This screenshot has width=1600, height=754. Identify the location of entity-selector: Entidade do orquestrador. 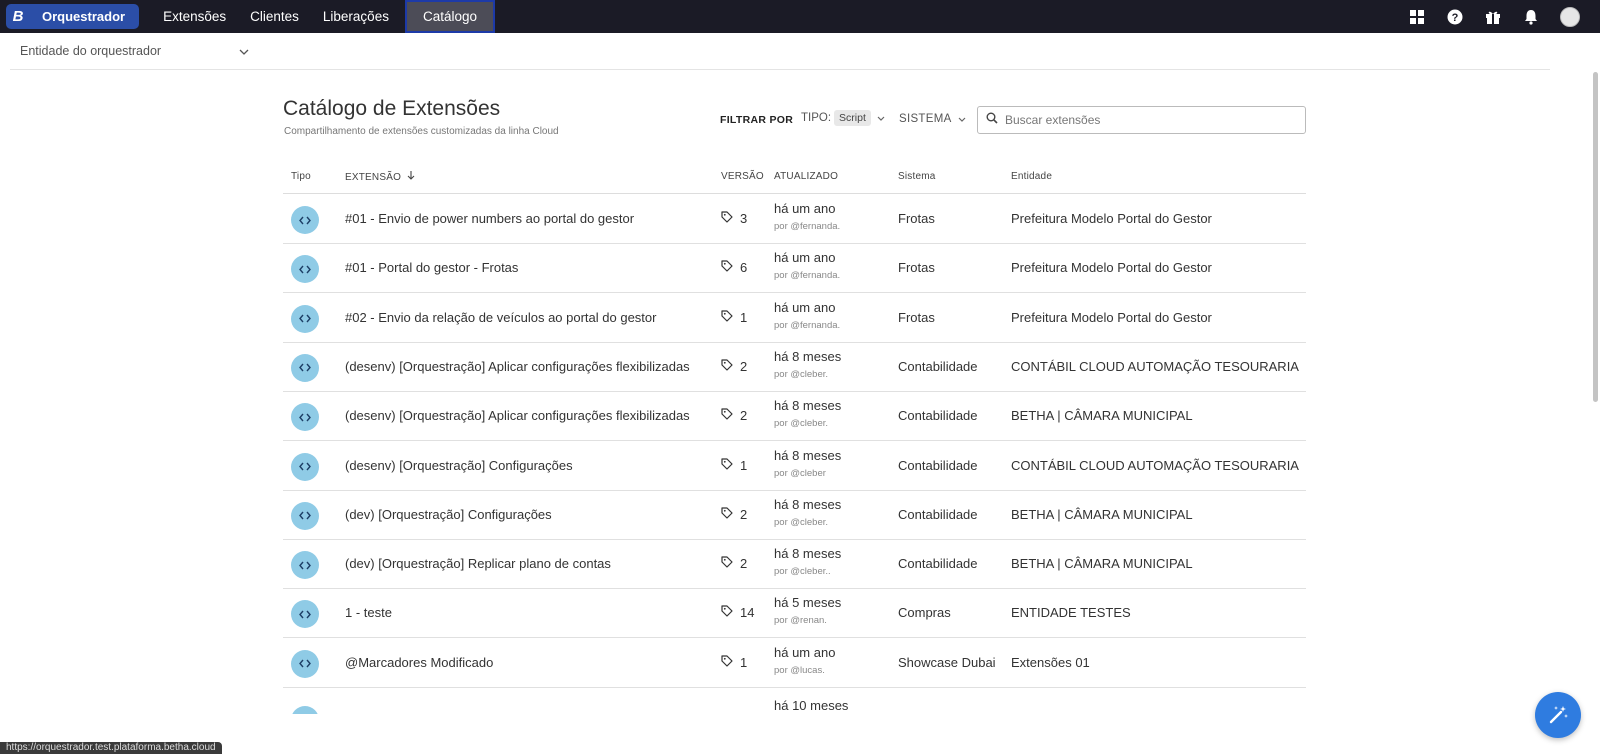
(129, 51).